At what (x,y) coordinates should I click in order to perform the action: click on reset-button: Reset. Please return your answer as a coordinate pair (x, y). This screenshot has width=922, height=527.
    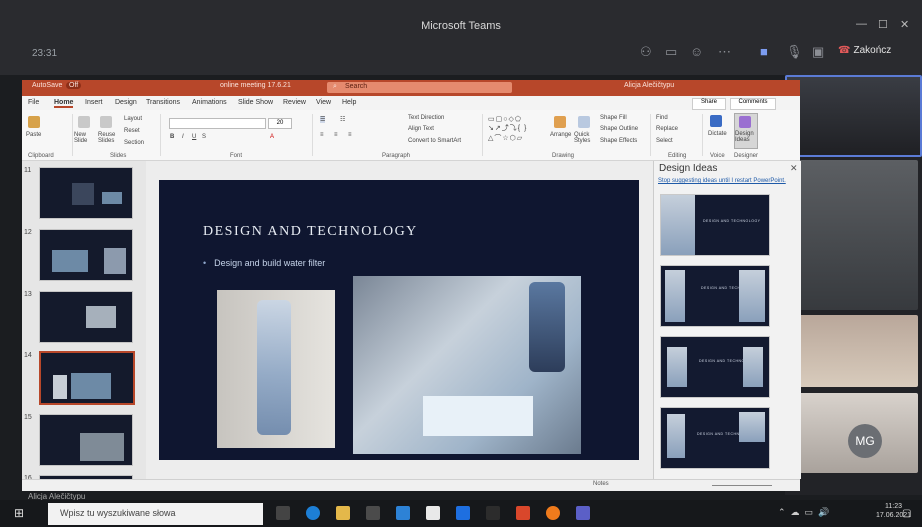
    Looking at the image, I should click on (132, 131).